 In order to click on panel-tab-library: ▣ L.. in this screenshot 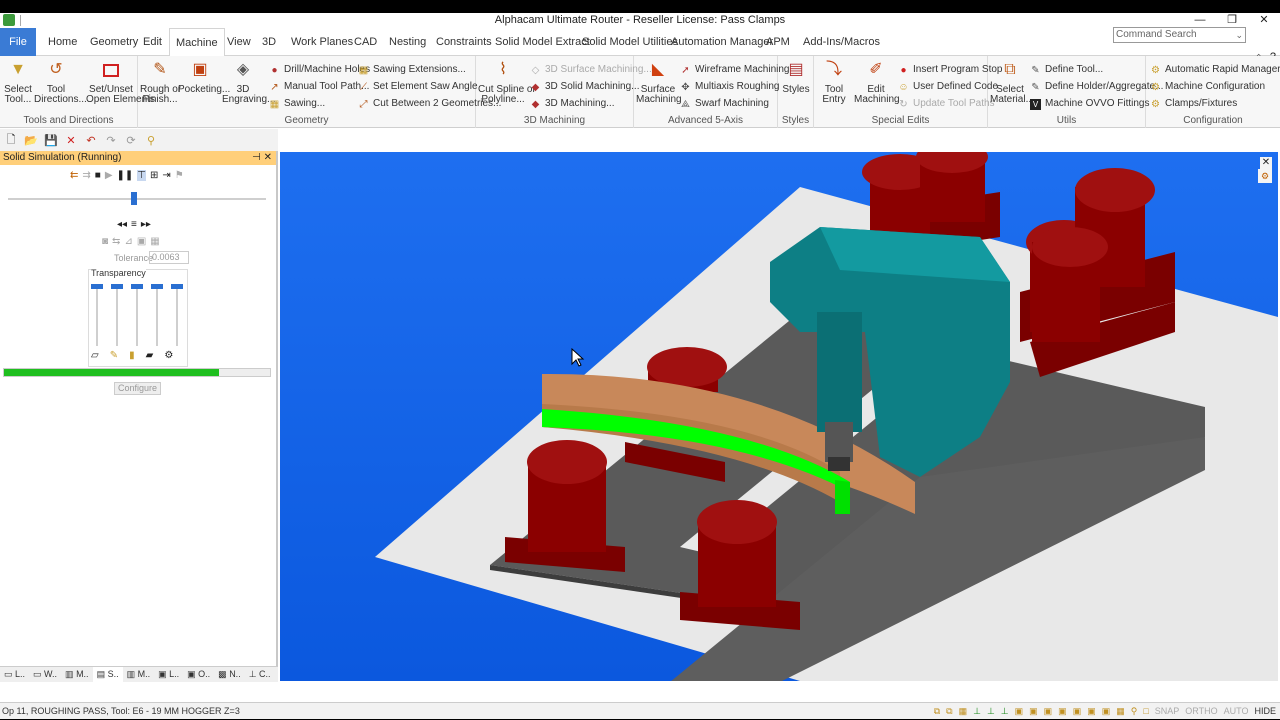, I will do `click(168, 674)`.